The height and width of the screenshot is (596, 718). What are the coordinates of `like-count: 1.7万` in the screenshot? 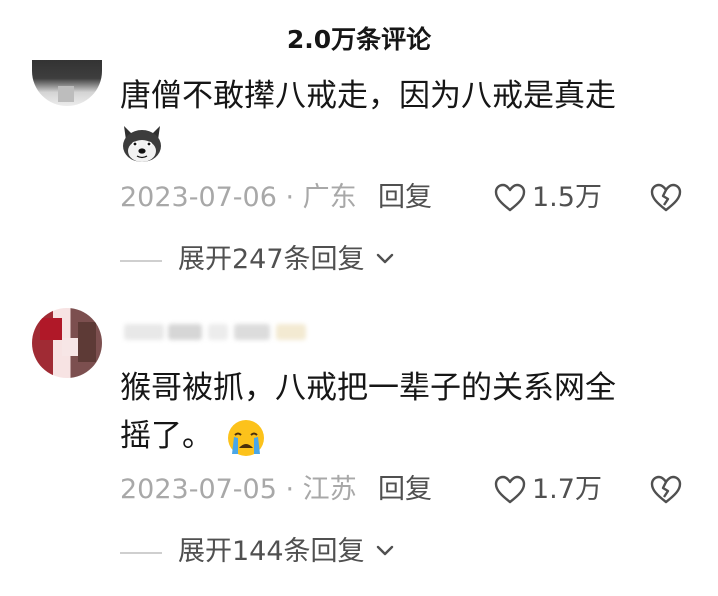 It's located at (567, 489).